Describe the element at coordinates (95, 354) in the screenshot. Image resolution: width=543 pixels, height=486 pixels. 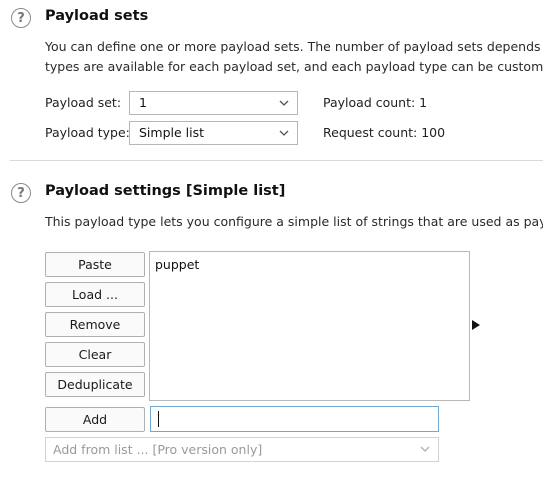
I see `clear-button: Clear` at that location.